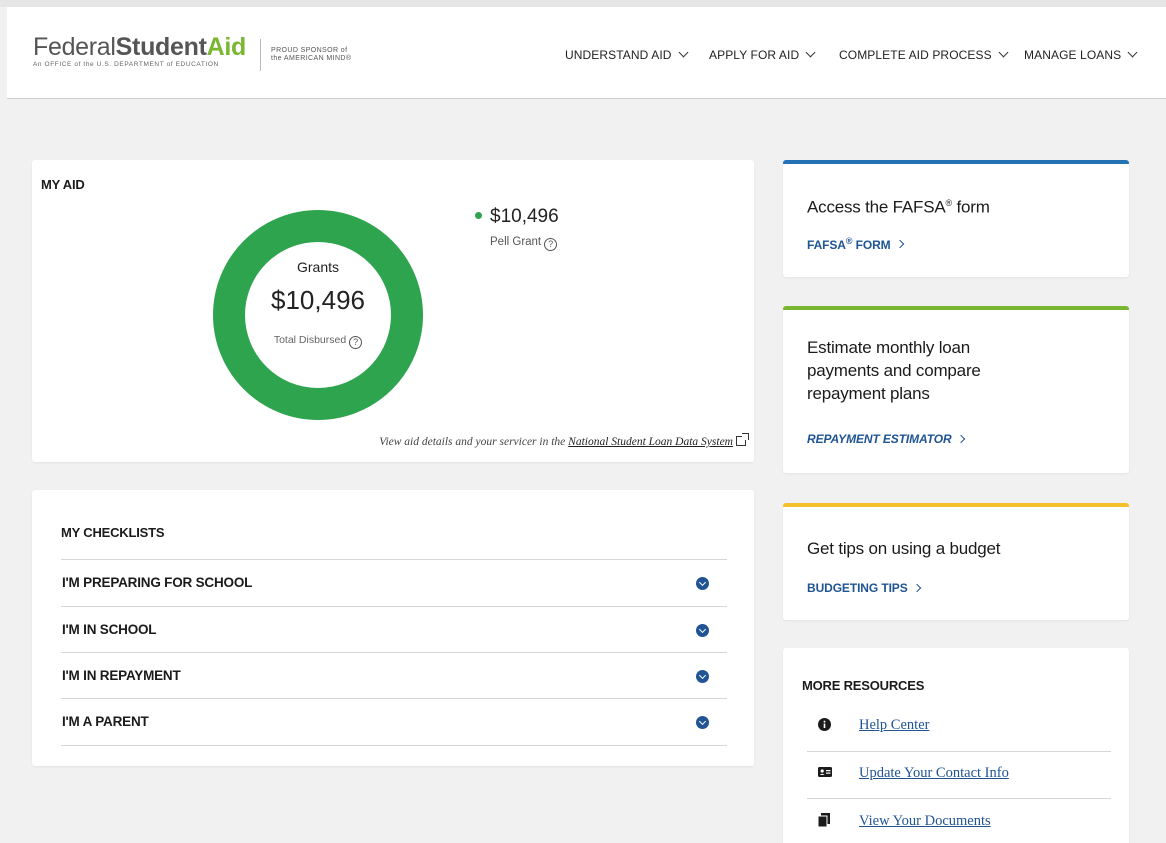  I want to click on fafsa-link-suffix: FORM, so click(871, 245).